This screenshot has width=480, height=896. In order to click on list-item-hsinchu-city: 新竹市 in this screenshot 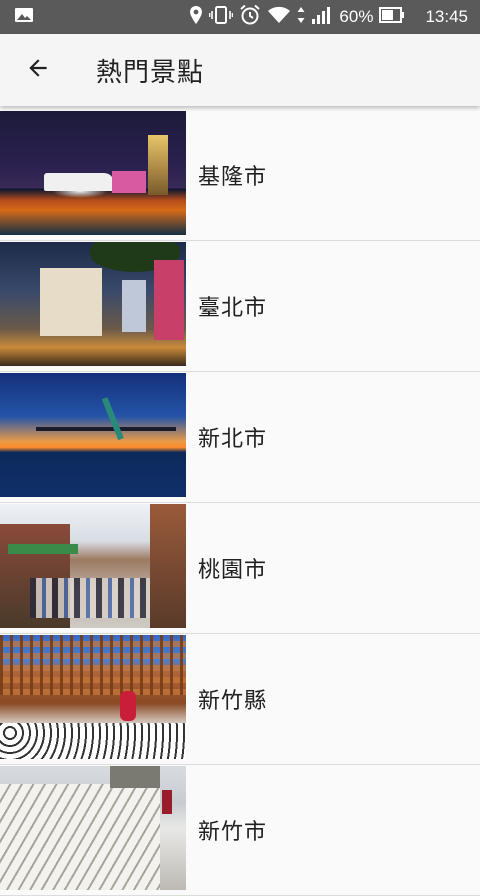, I will do `click(240, 830)`.